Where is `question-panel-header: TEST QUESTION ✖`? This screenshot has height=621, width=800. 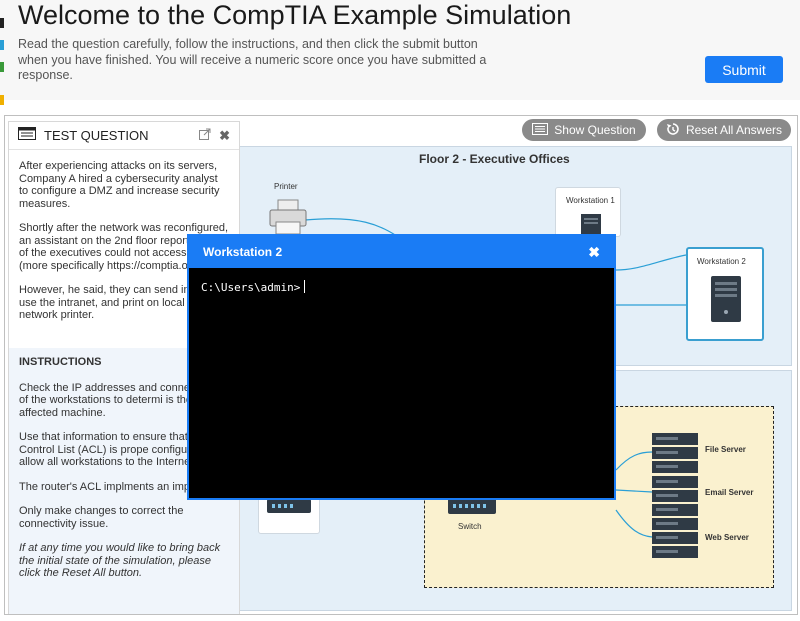 question-panel-header: TEST QUESTION ✖ is located at coordinates (124, 136).